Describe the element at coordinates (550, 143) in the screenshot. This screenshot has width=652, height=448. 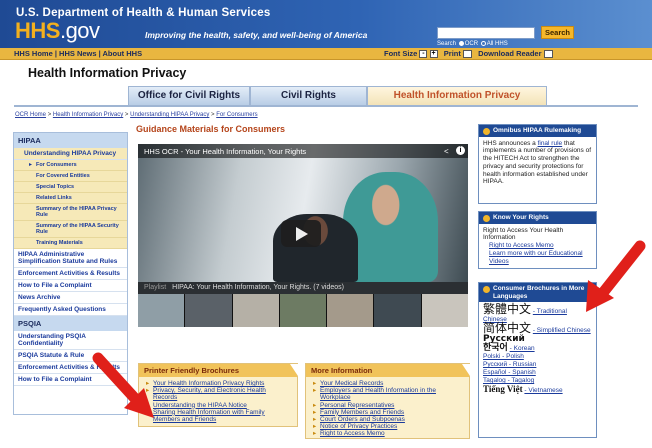
I see `final-rule-link: final rule` at that location.